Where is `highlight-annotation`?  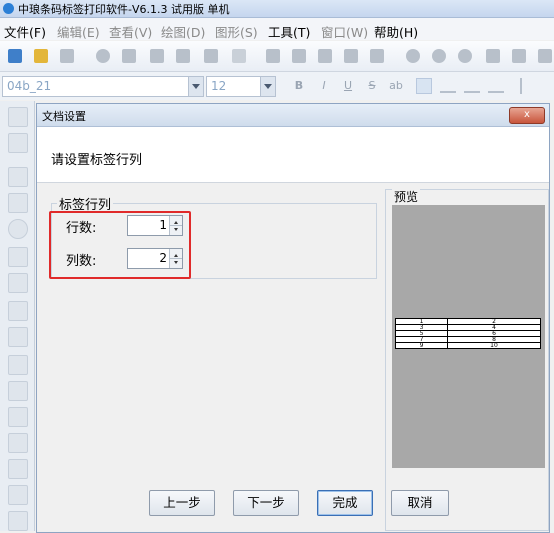 highlight-annotation is located at coordinates (120, 245).